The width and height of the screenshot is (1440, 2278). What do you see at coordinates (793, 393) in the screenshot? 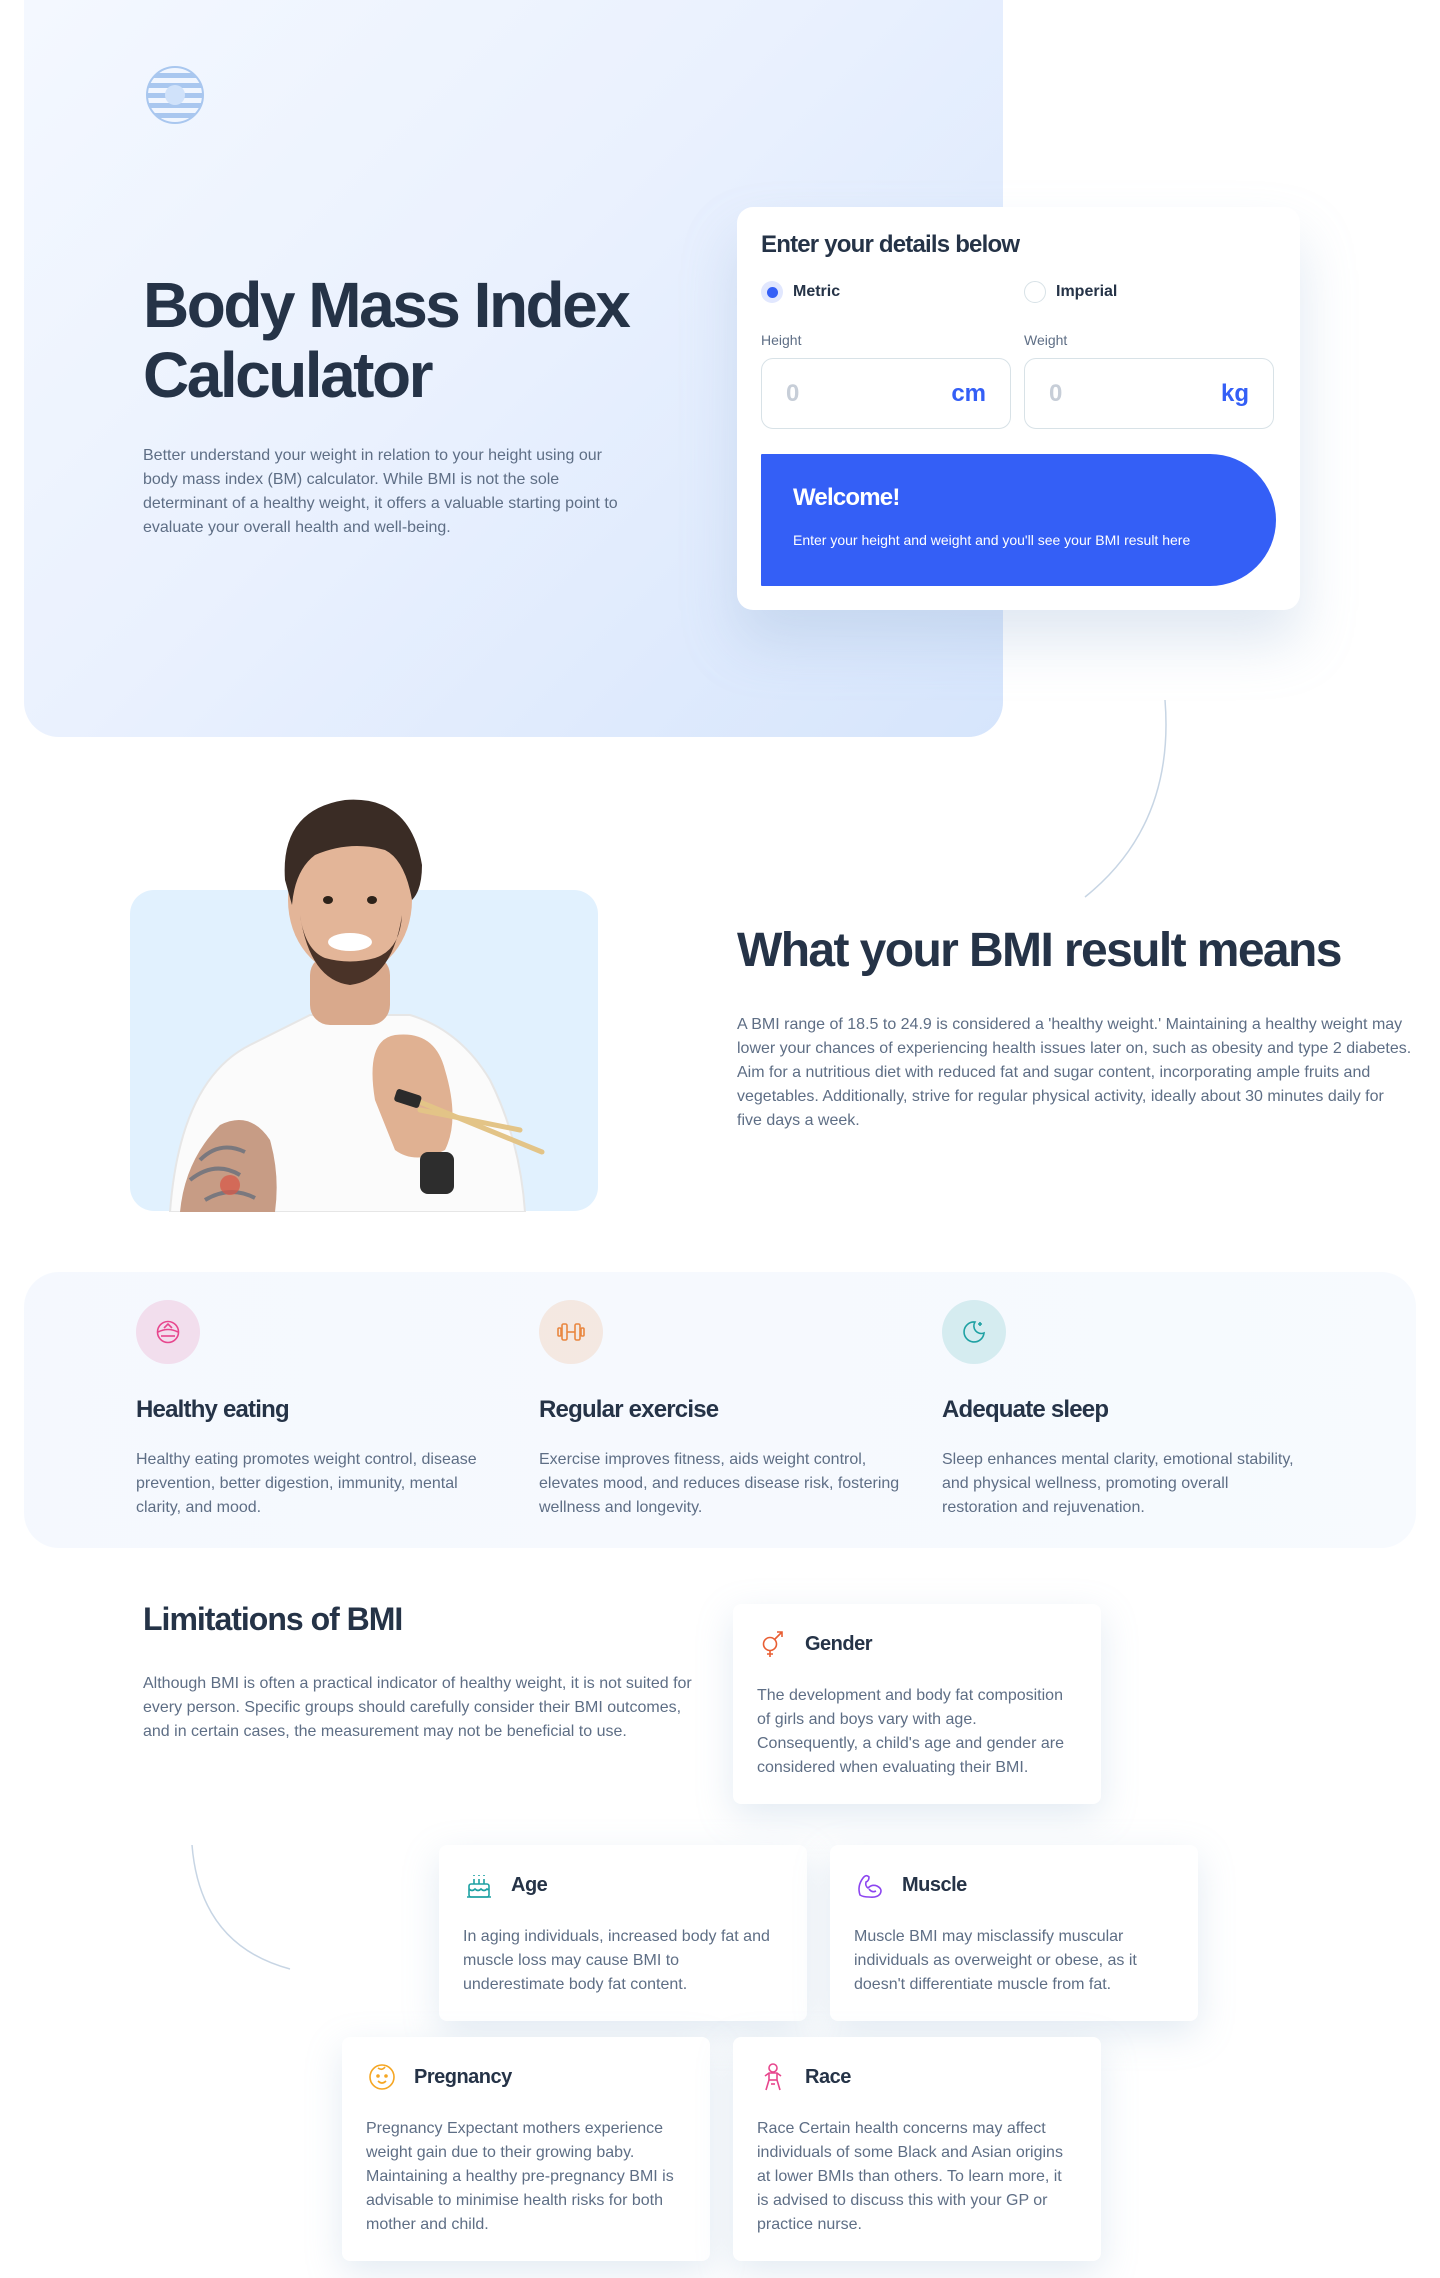
I see `height-value: 0` at bounding box center [793, 393].